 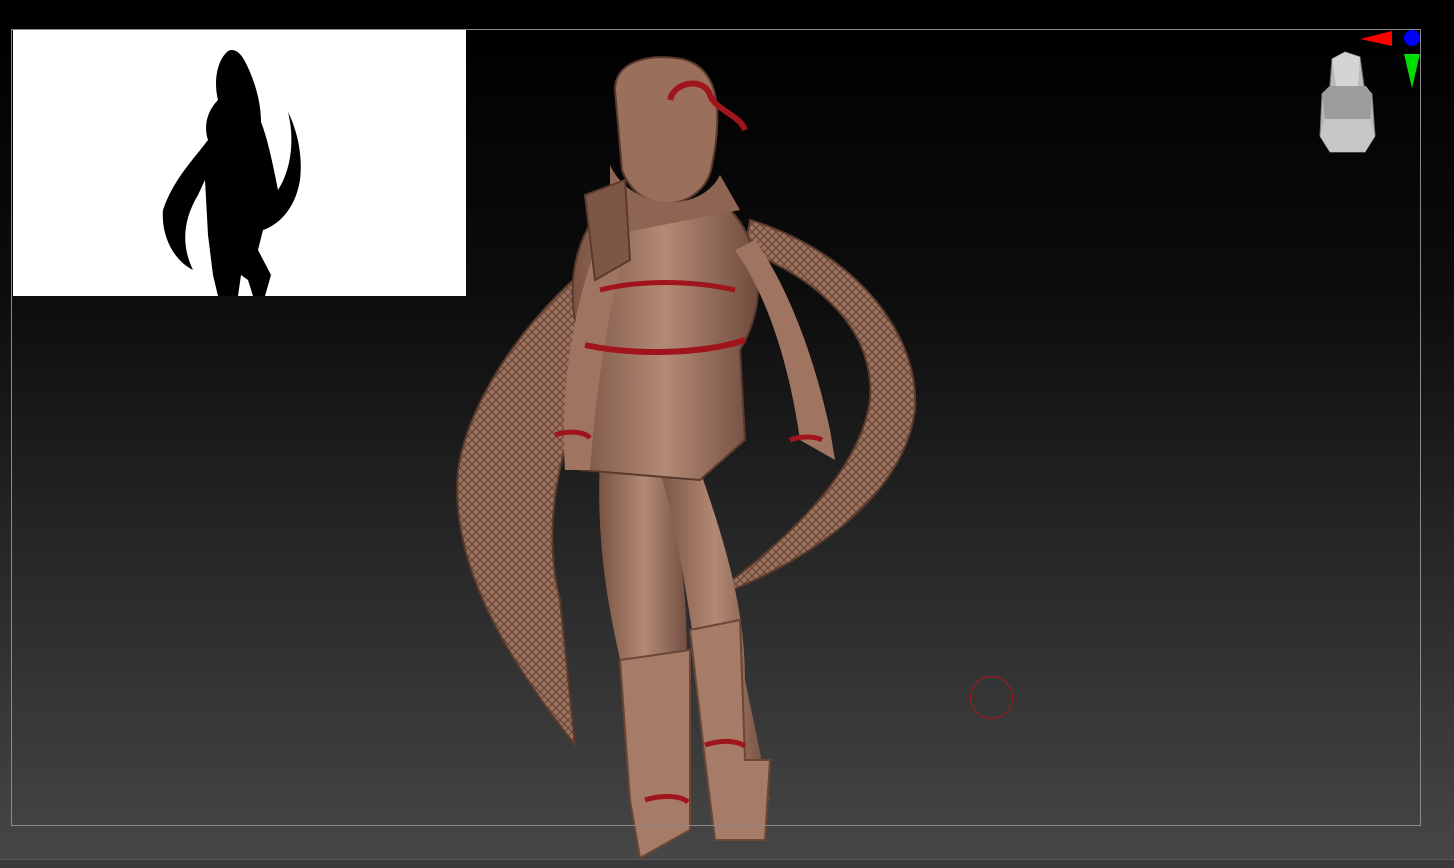 What do you see at coordinates (231, 173) in the screenshot?
I see `silhouette-figure` at bounding box center [231, 173].